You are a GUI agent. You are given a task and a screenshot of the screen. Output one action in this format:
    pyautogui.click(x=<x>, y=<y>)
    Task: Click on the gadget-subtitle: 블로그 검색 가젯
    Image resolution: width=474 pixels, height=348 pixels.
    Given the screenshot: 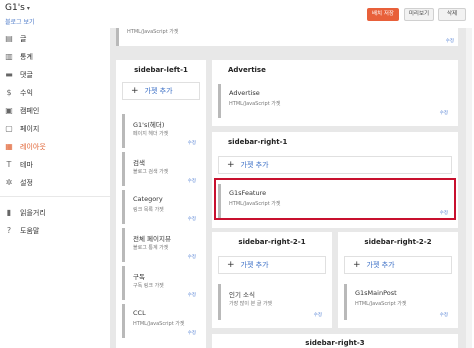 What is the action you would take?
    pyautogui.click(x=151, y=172)
    